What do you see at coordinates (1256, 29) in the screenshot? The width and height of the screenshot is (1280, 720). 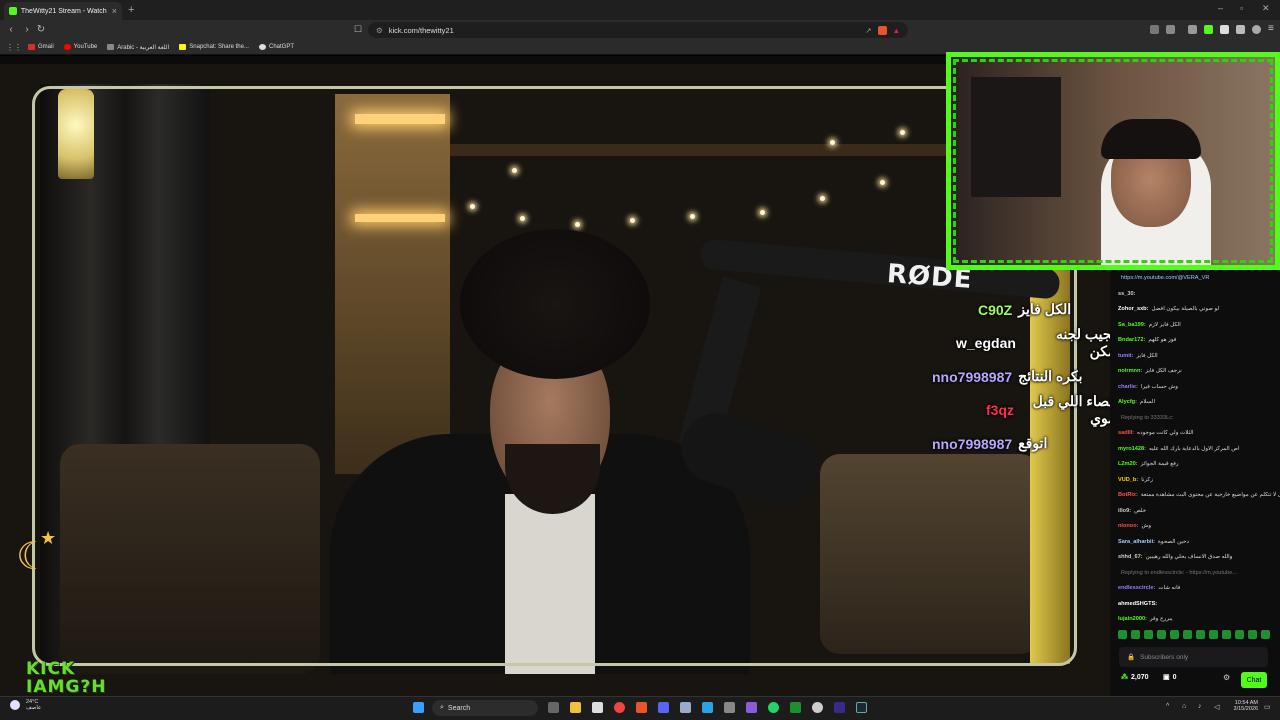 I see `profile-icon` at bounding box center [1256, 29].